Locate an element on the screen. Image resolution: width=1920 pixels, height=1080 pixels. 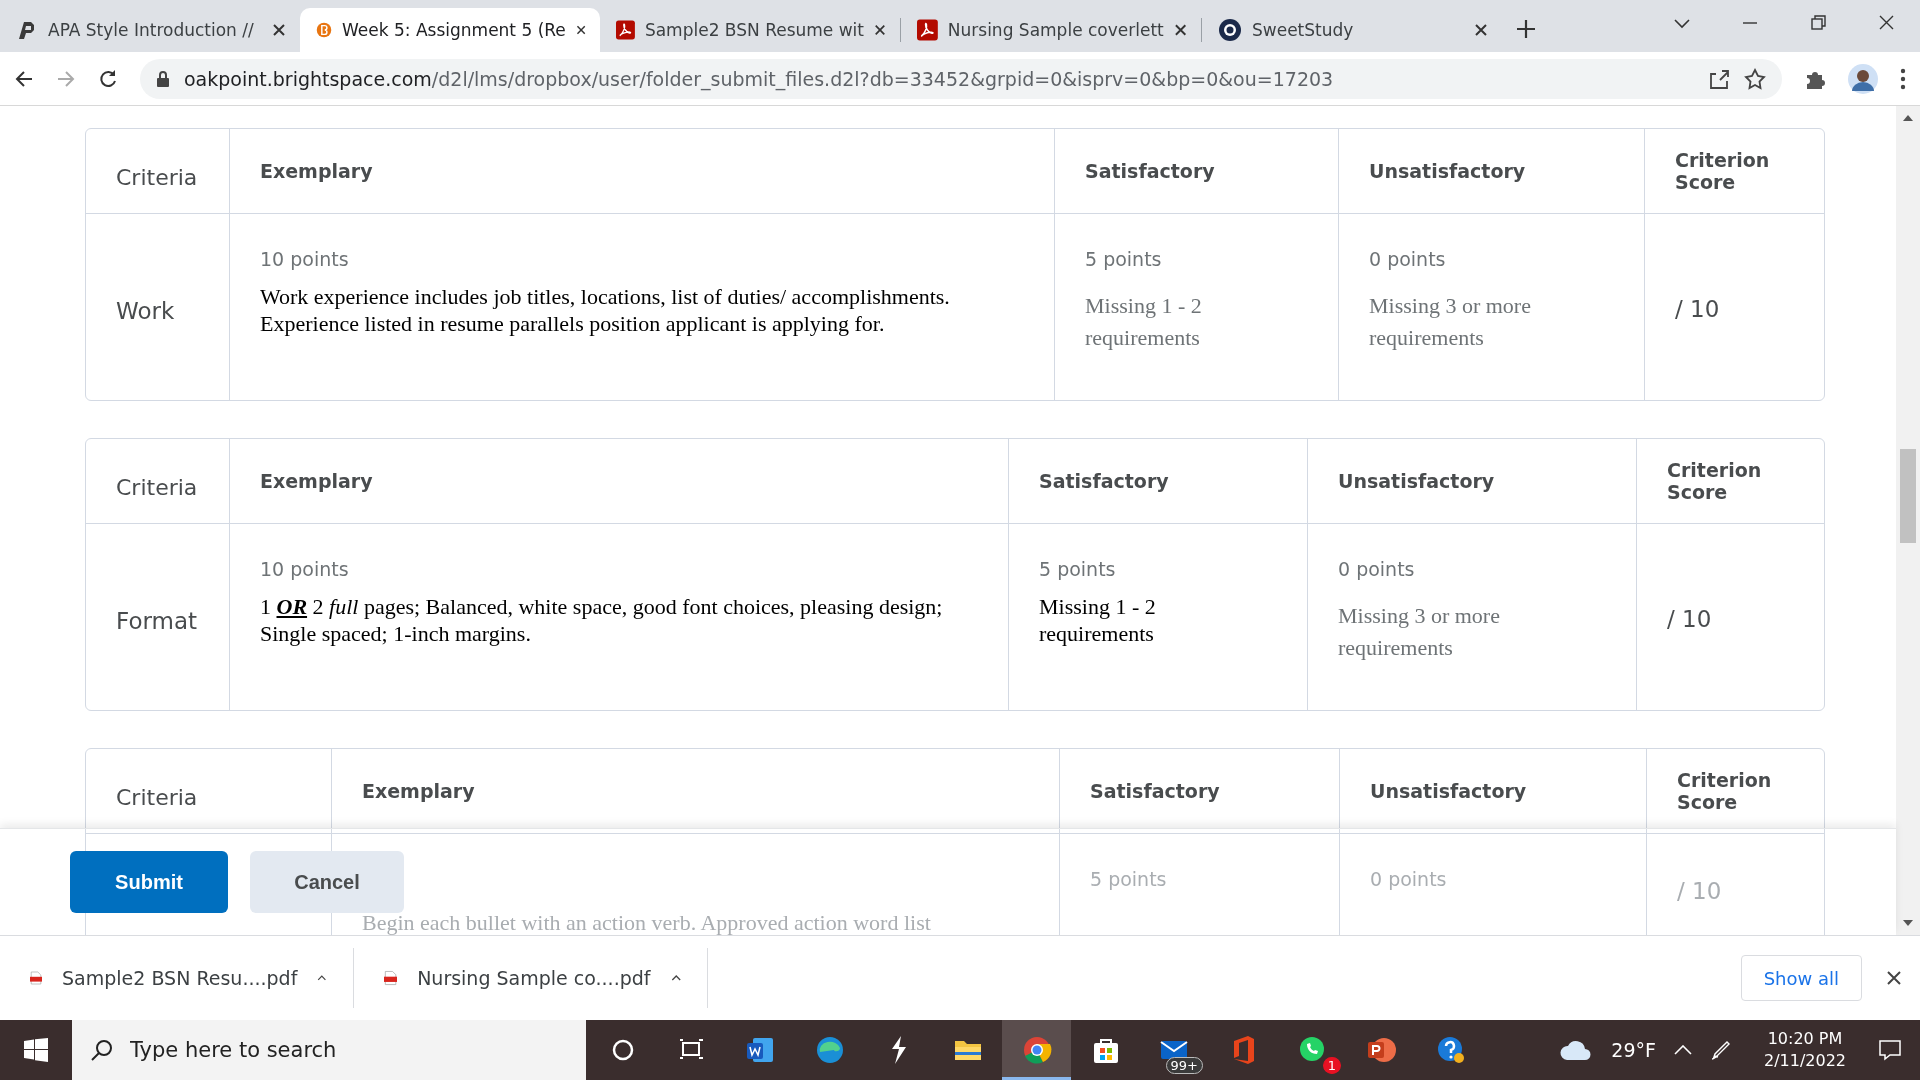
star-icon is located at coordinates (1755, 78).